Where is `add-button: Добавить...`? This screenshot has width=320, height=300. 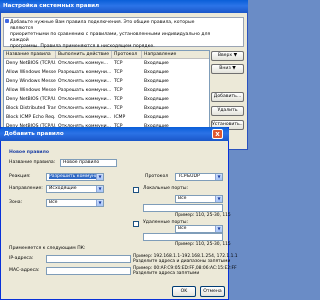
add-button: Добавить... is located at coordinates (227, 97).